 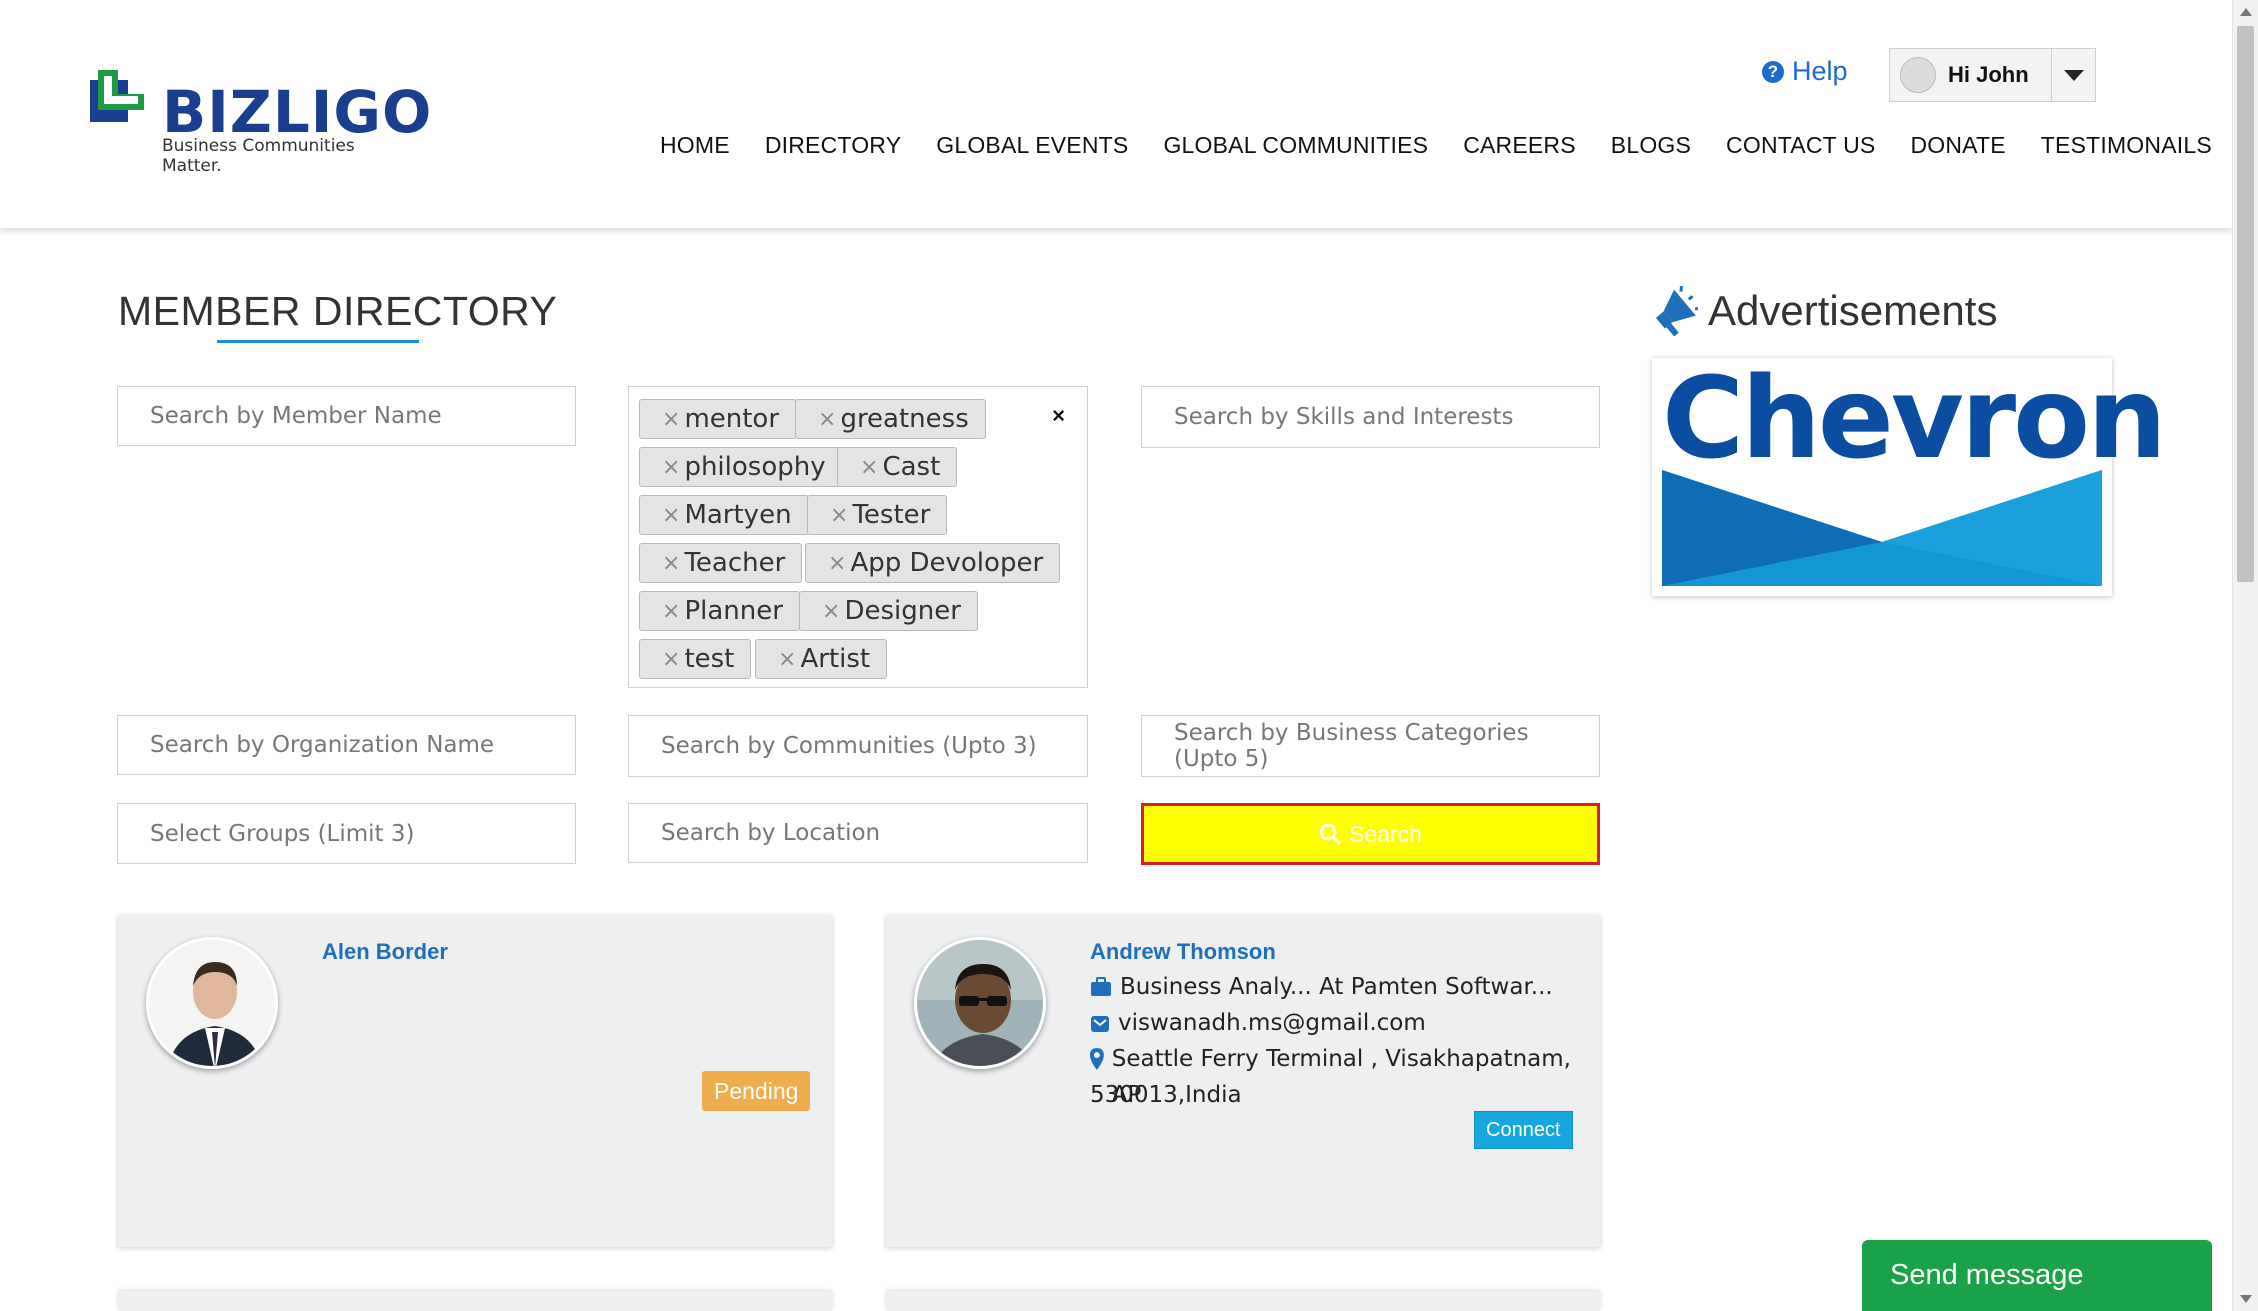 What do you see at coordinates (1853, 310) in the screenshot?
I see `ads-title: Advertisements` at bounding box center [1853, 310].